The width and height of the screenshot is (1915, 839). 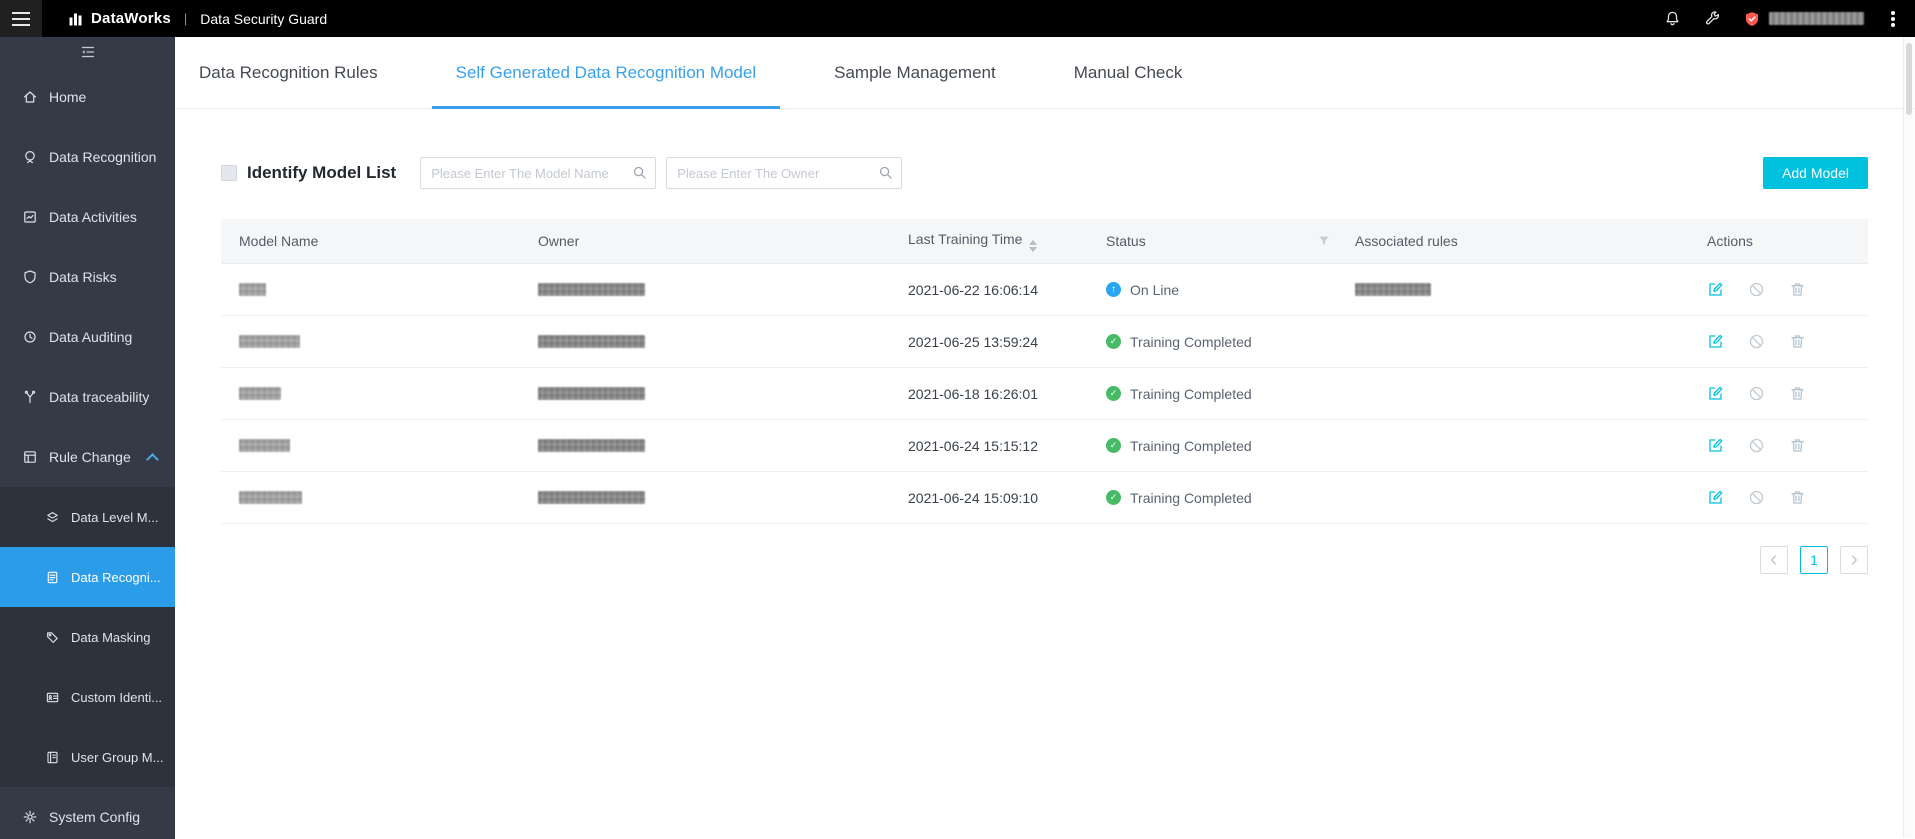 I want to click on topbar: DataWorks | Data Security Guard, so click(x=957, y=18).